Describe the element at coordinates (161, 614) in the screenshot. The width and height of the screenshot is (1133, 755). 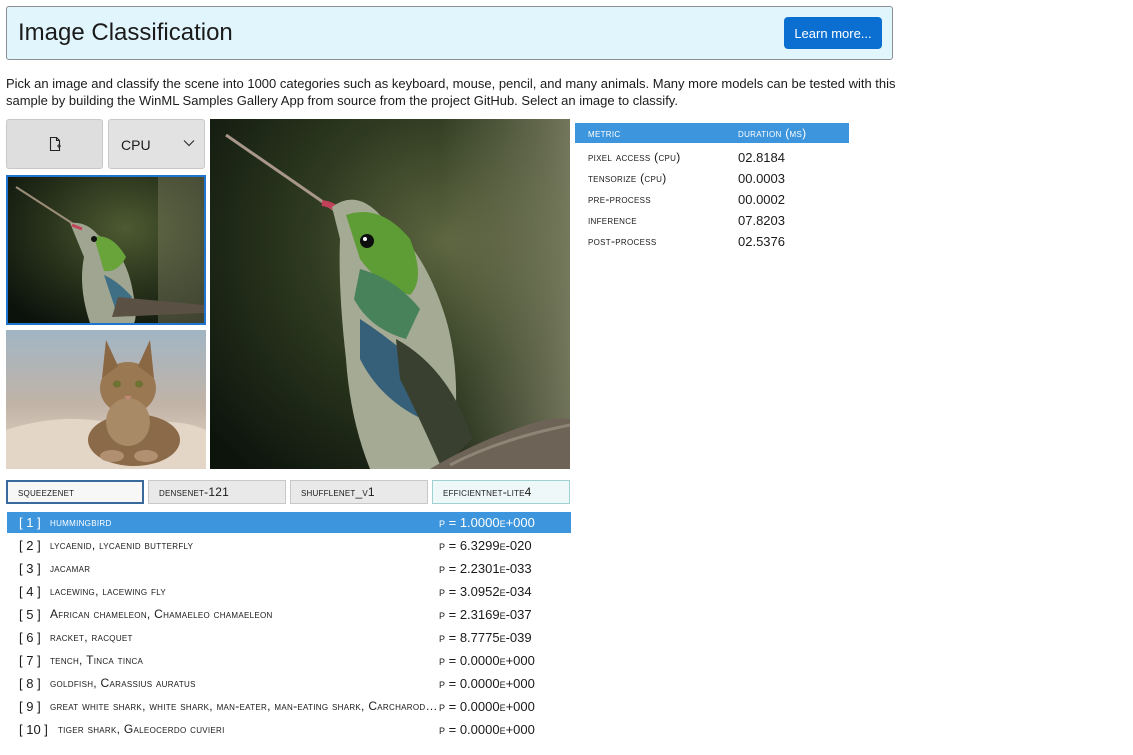
I see `prediction-label: African chameleon, Chamaeleo chamaeleon` at that location.